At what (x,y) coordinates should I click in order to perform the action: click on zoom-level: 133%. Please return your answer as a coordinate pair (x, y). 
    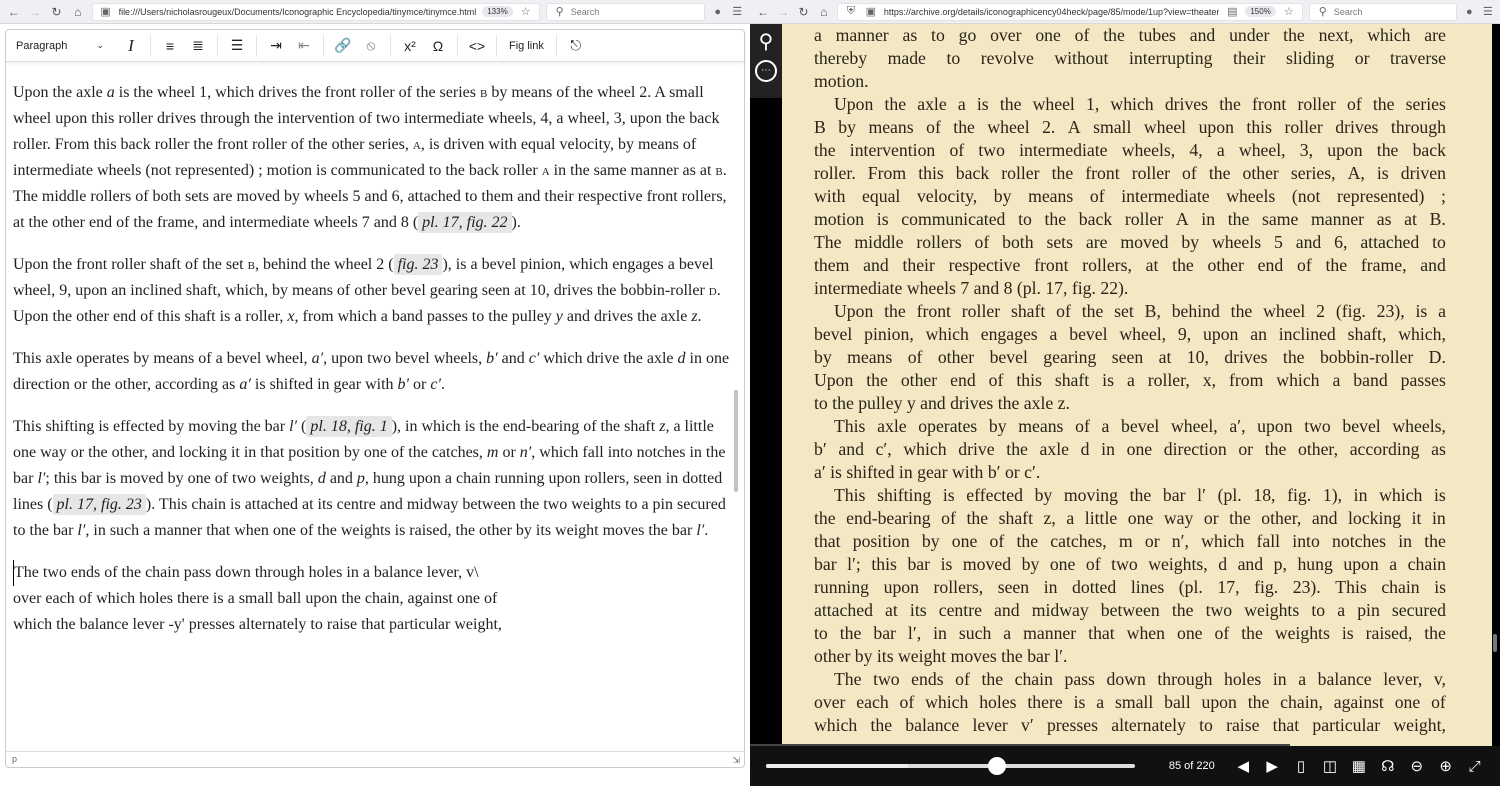
    Looking at the image, I should click on (497, 11).